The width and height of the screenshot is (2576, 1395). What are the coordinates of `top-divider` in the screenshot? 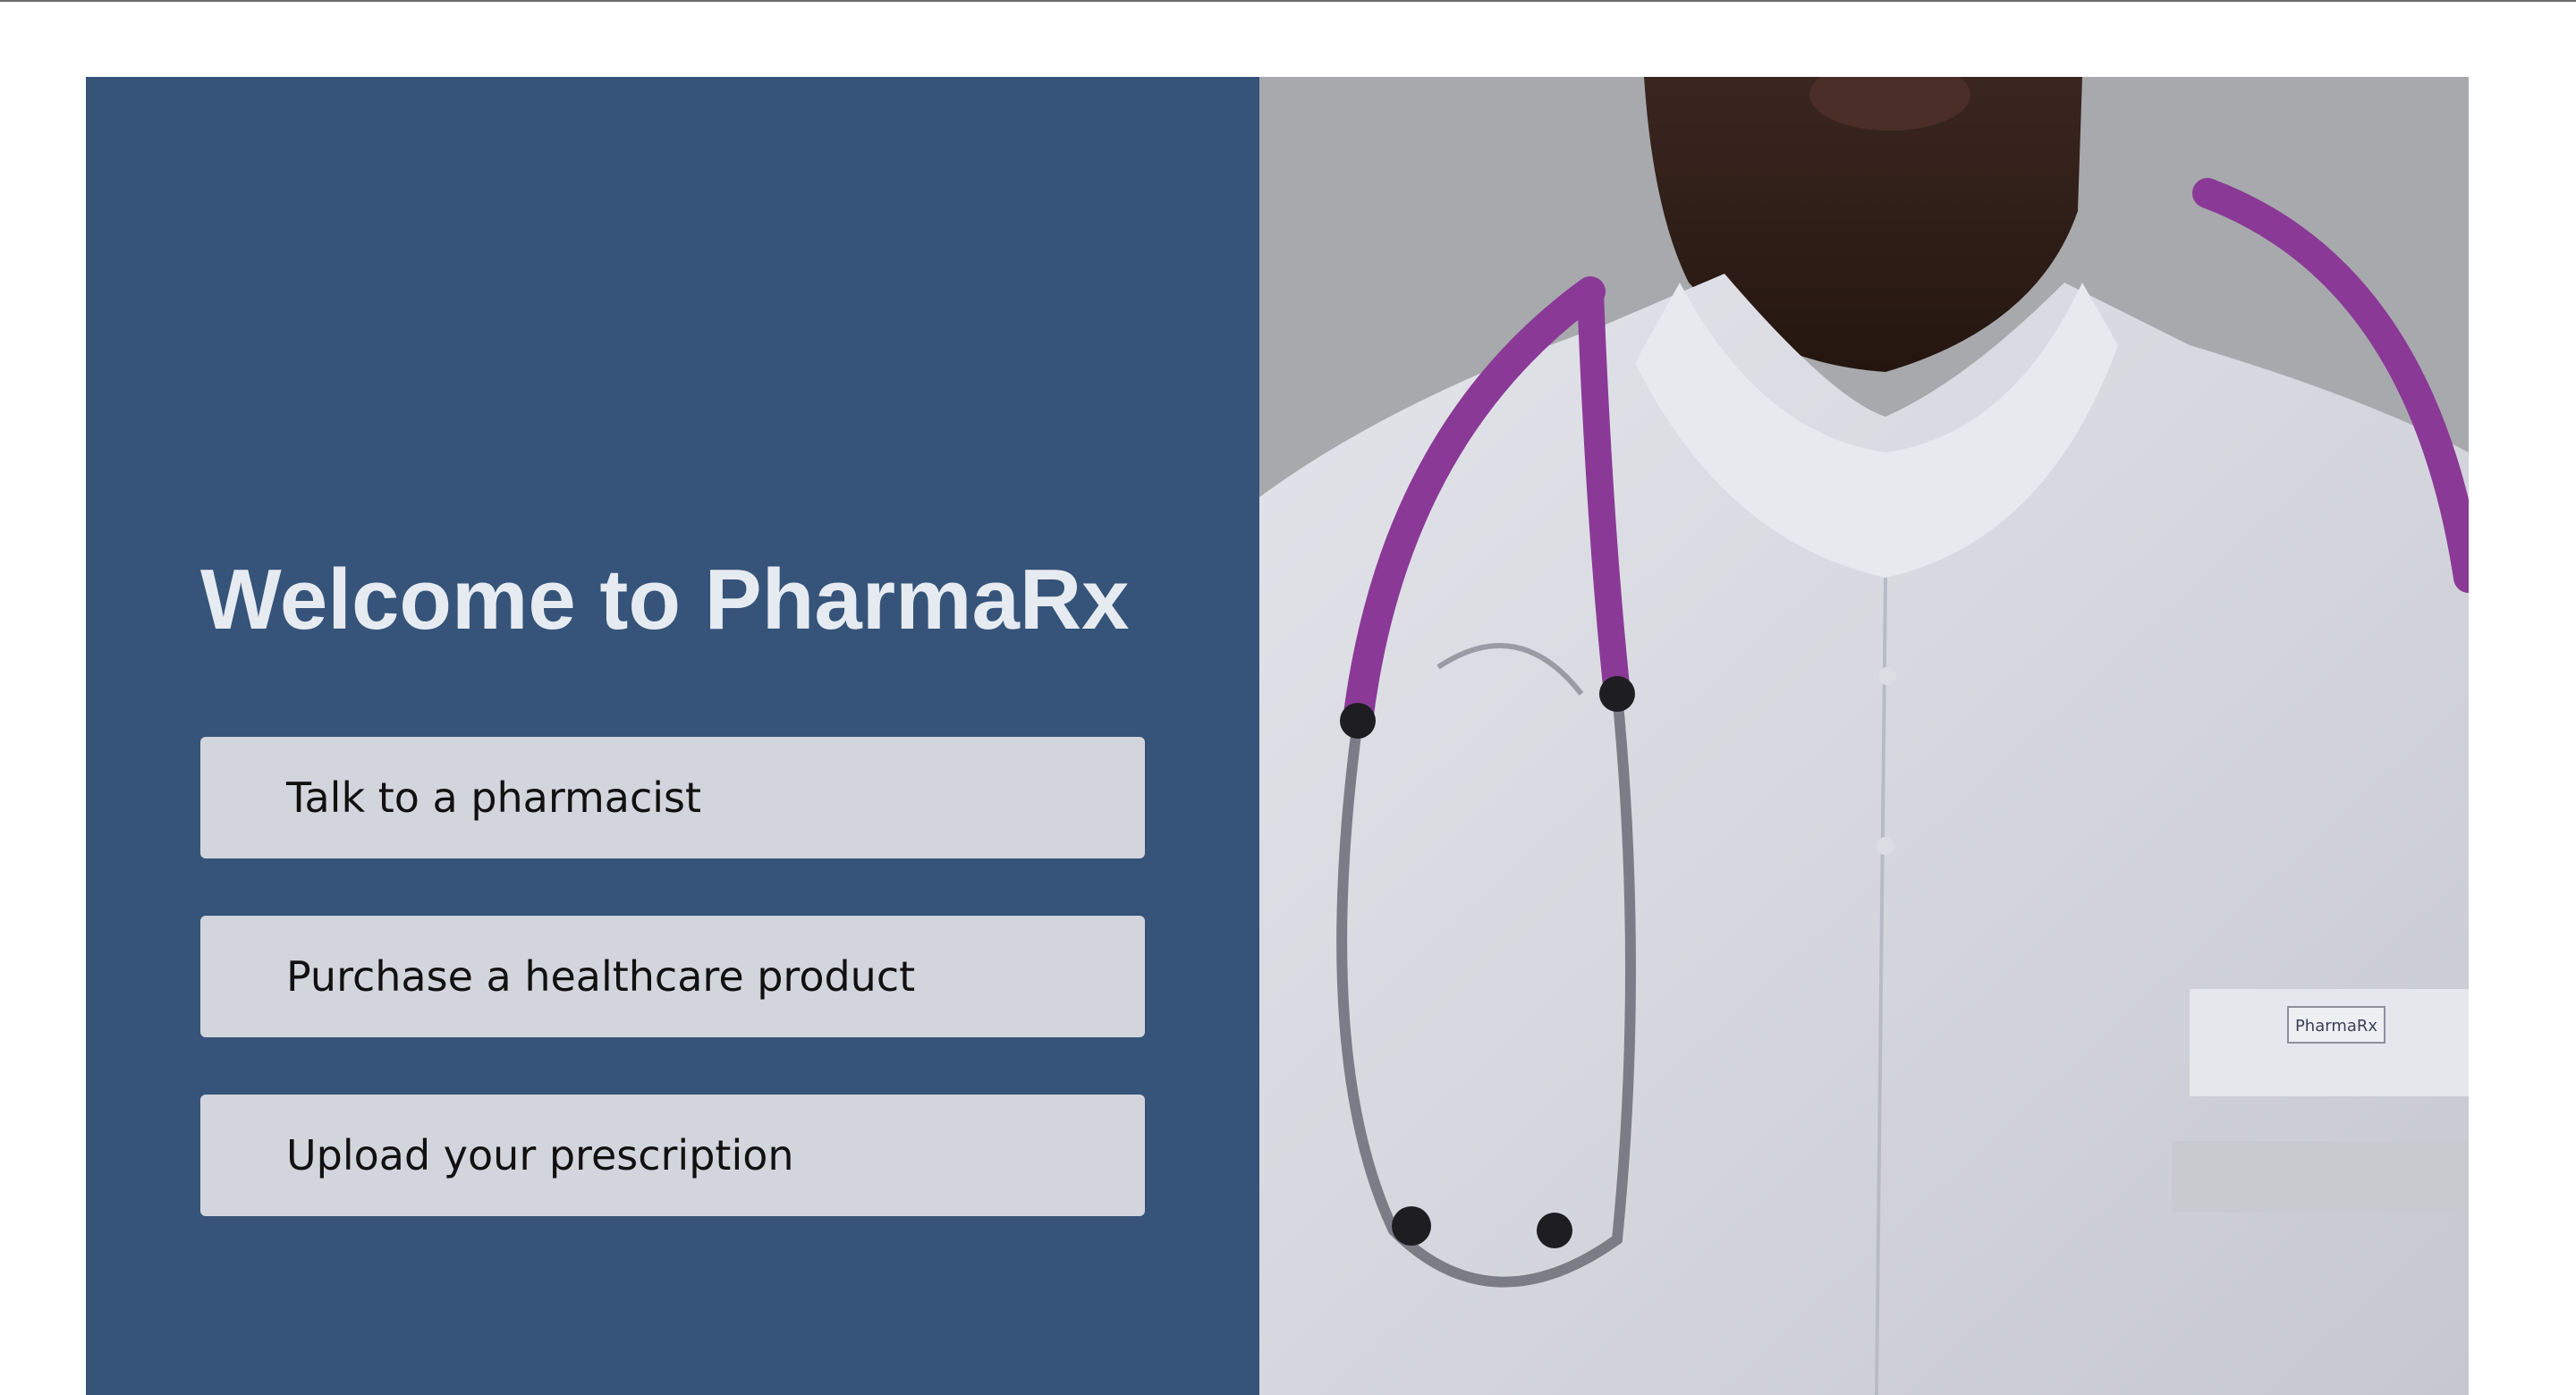 It's located at (1288, 1).